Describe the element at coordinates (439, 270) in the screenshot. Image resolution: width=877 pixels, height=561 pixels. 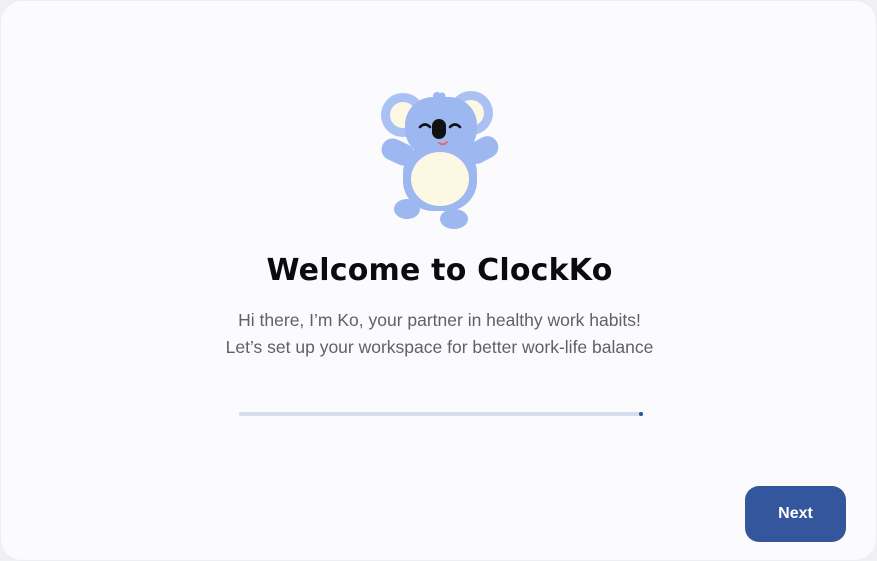
I see `page-title: Welcome to ClockKo` at that location.